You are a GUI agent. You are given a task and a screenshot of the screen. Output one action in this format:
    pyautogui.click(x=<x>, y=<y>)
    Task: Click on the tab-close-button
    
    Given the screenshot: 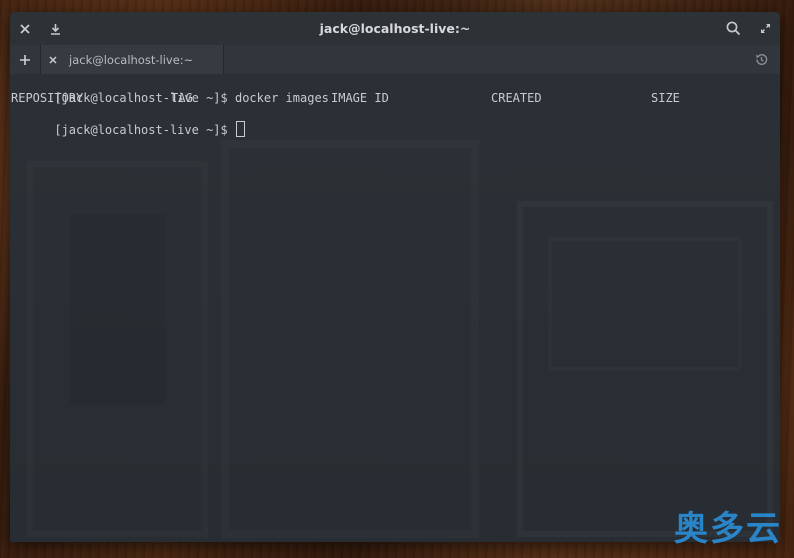 What is the action you would take?
    pyautogui.click(x=53, y=59)
    